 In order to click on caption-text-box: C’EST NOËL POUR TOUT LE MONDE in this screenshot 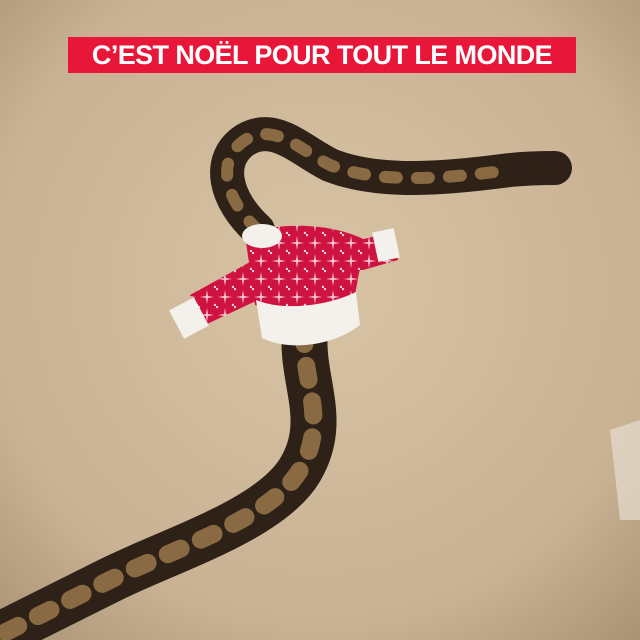, I will do `click(322, 55)`.